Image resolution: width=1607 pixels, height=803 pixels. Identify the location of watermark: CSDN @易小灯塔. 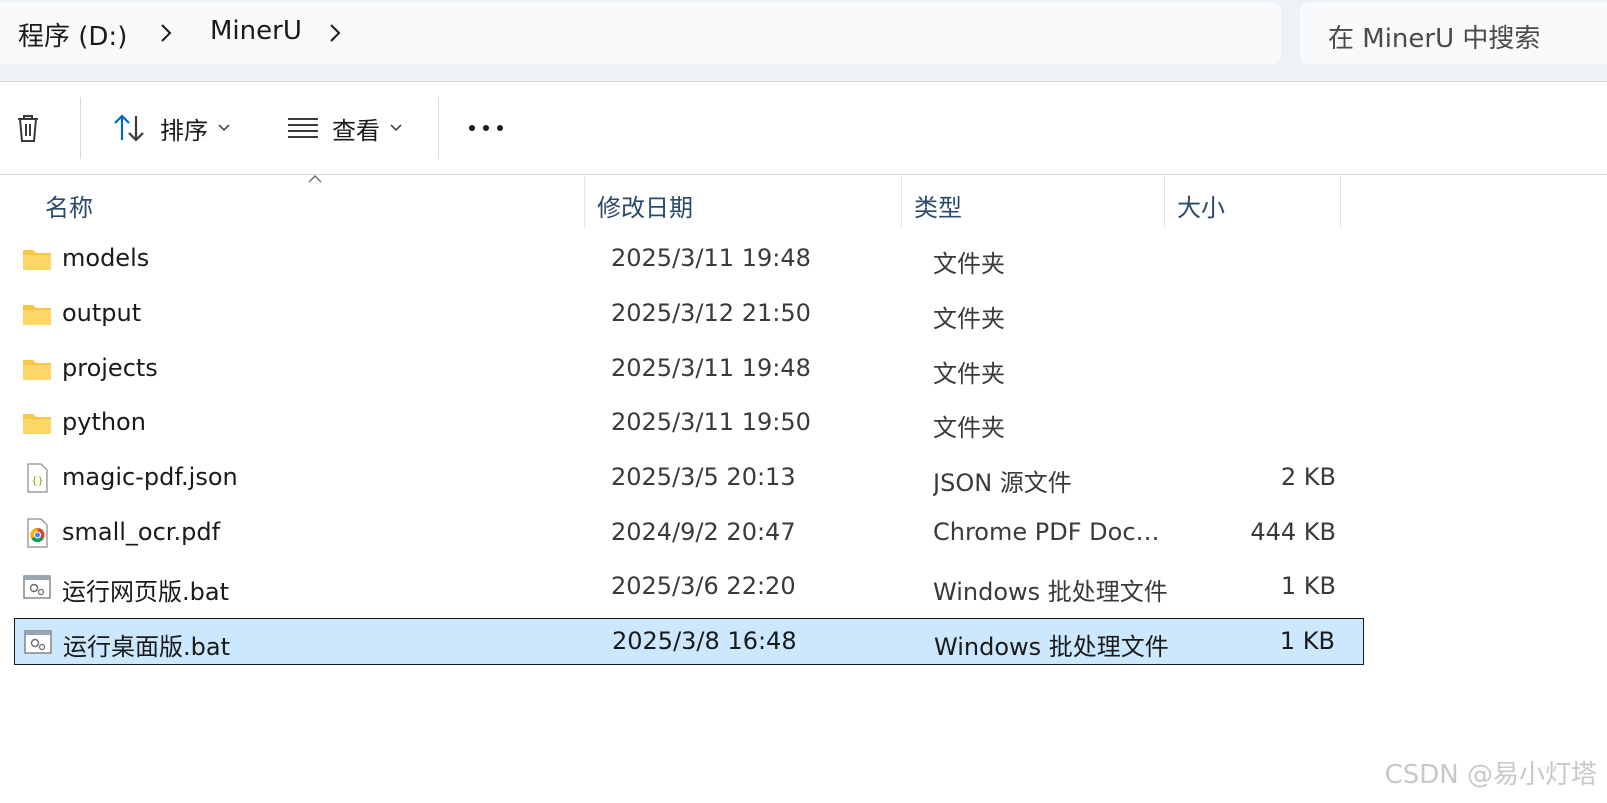
(1490, 775).